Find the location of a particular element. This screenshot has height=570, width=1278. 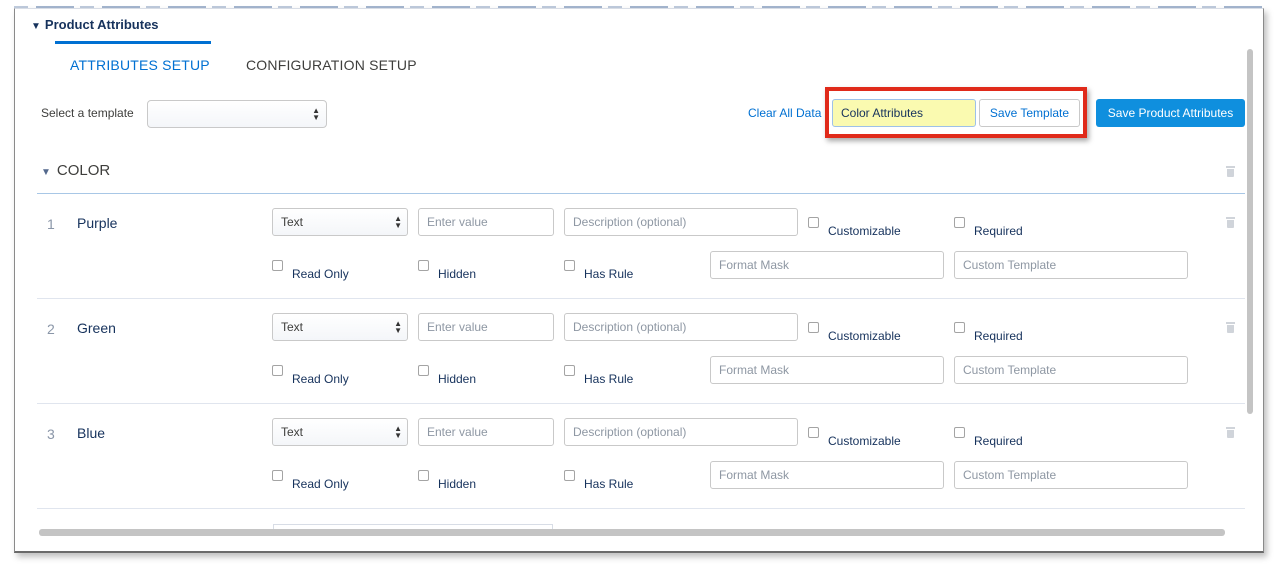

vertical-scrollbar is located at coordinates (1250, 231).